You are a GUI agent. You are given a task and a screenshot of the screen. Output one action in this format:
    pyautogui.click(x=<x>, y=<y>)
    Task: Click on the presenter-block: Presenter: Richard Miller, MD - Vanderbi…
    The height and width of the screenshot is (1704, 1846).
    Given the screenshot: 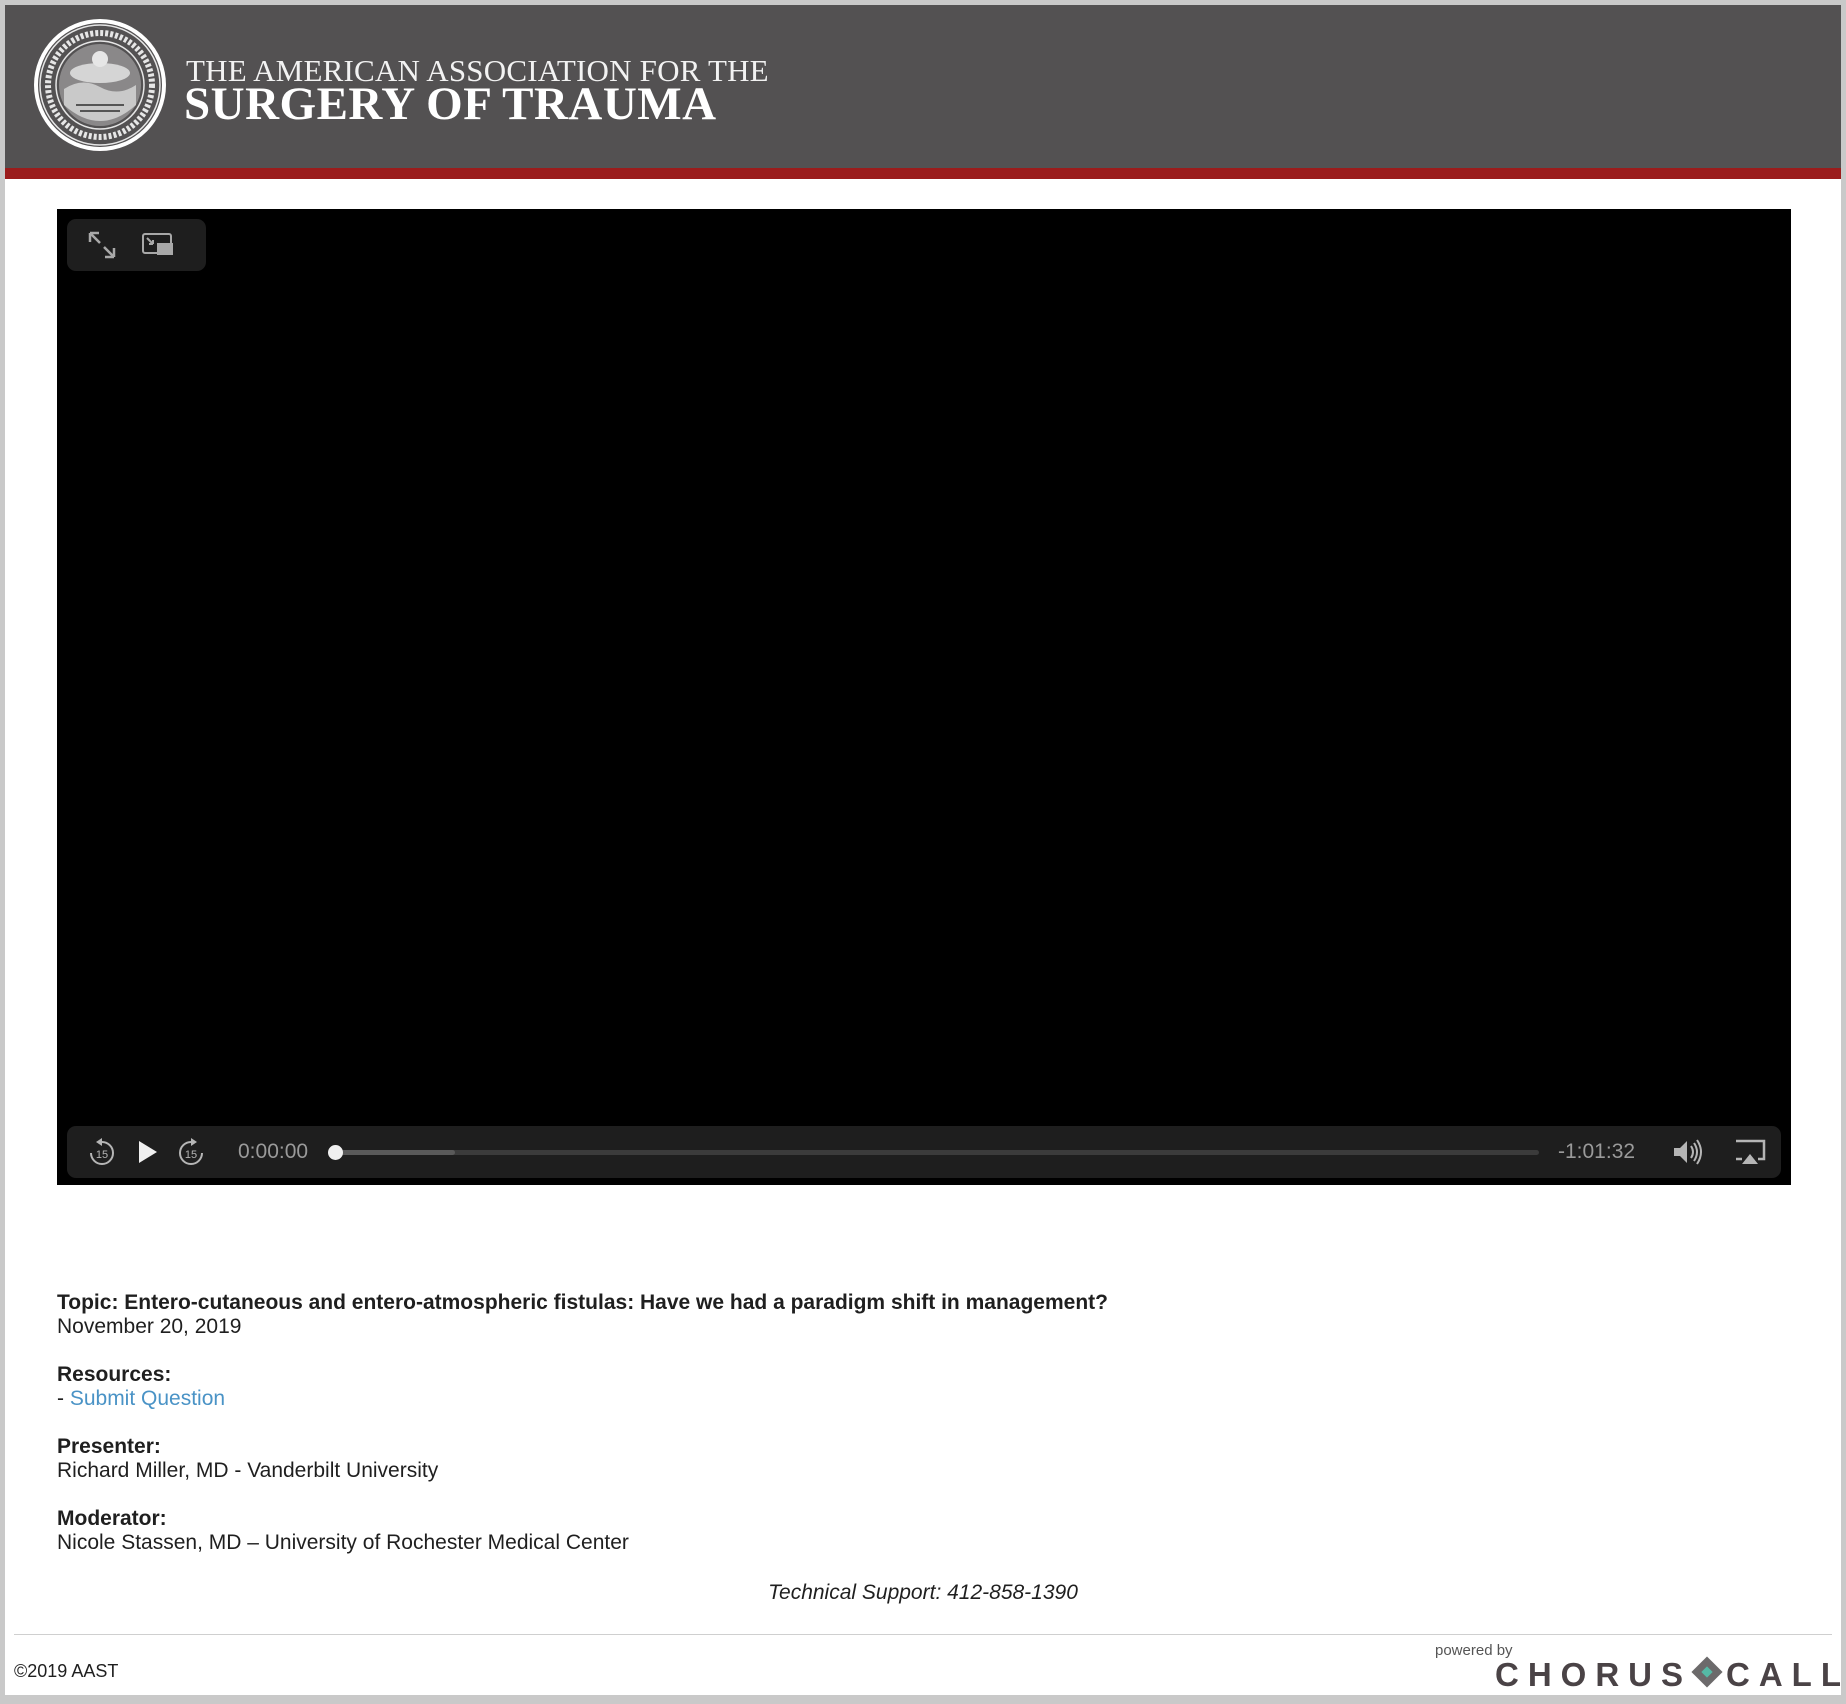 What is the action you would take?
    pyautogui.click(x=907, y=1459)
    